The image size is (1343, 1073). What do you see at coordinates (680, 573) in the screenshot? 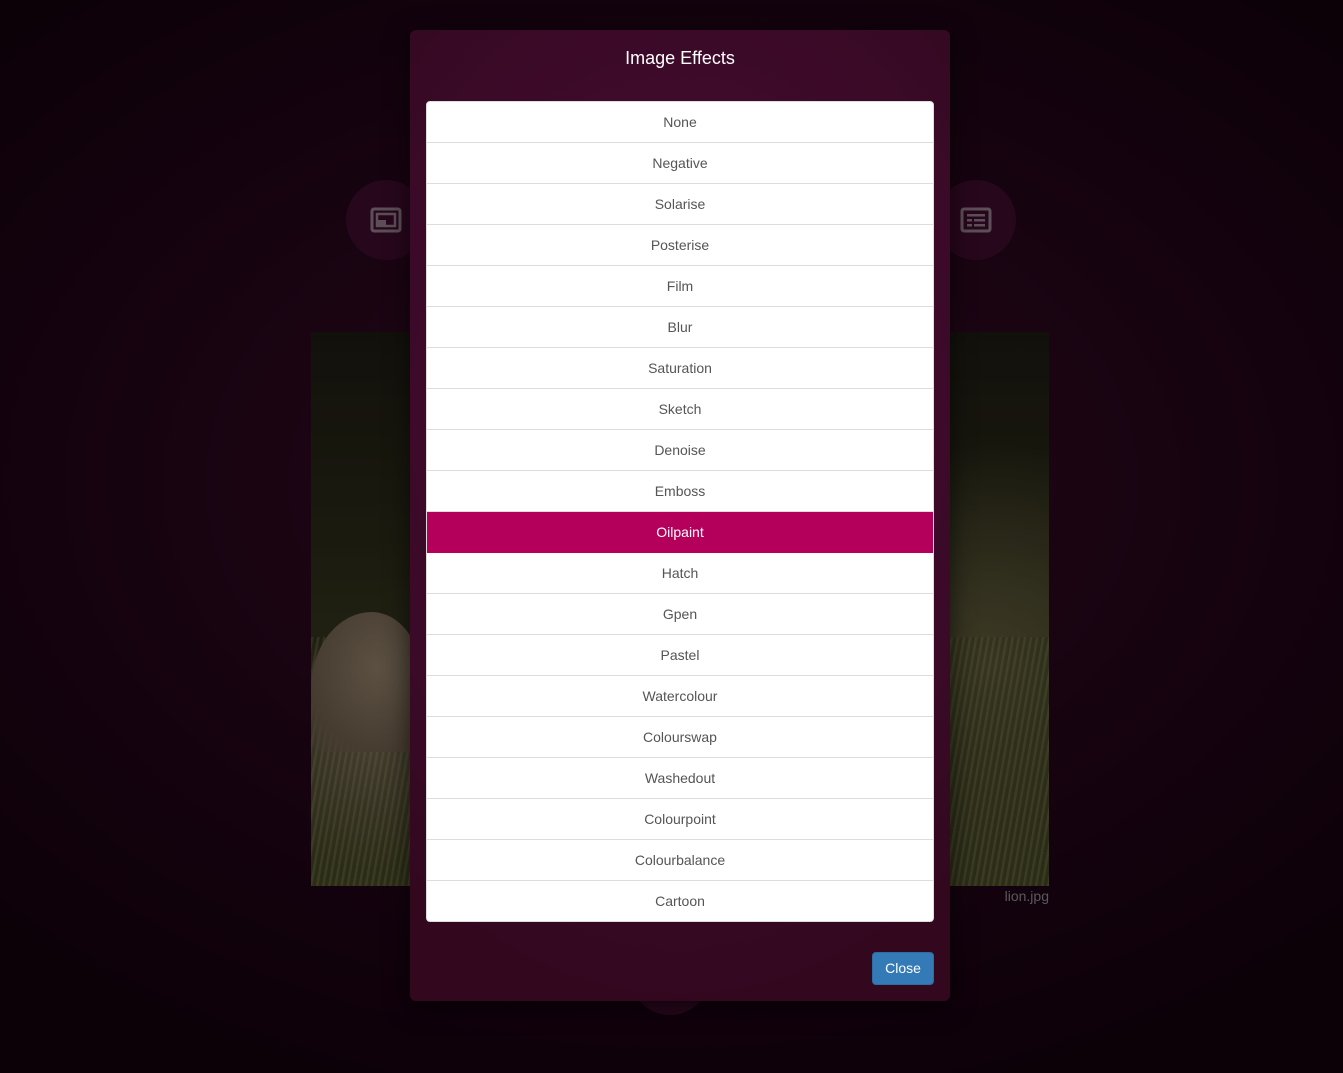
I see `effect-item-hatch: Hatch` at bounding box center [680, 573].